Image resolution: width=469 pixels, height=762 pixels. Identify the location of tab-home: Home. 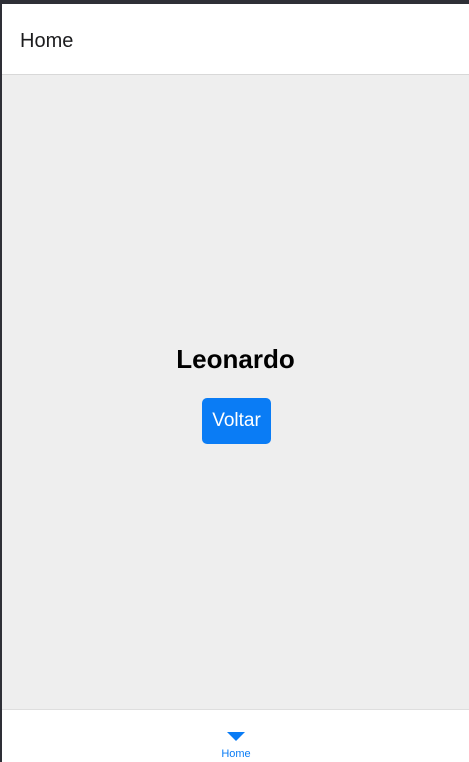
(236, 736).